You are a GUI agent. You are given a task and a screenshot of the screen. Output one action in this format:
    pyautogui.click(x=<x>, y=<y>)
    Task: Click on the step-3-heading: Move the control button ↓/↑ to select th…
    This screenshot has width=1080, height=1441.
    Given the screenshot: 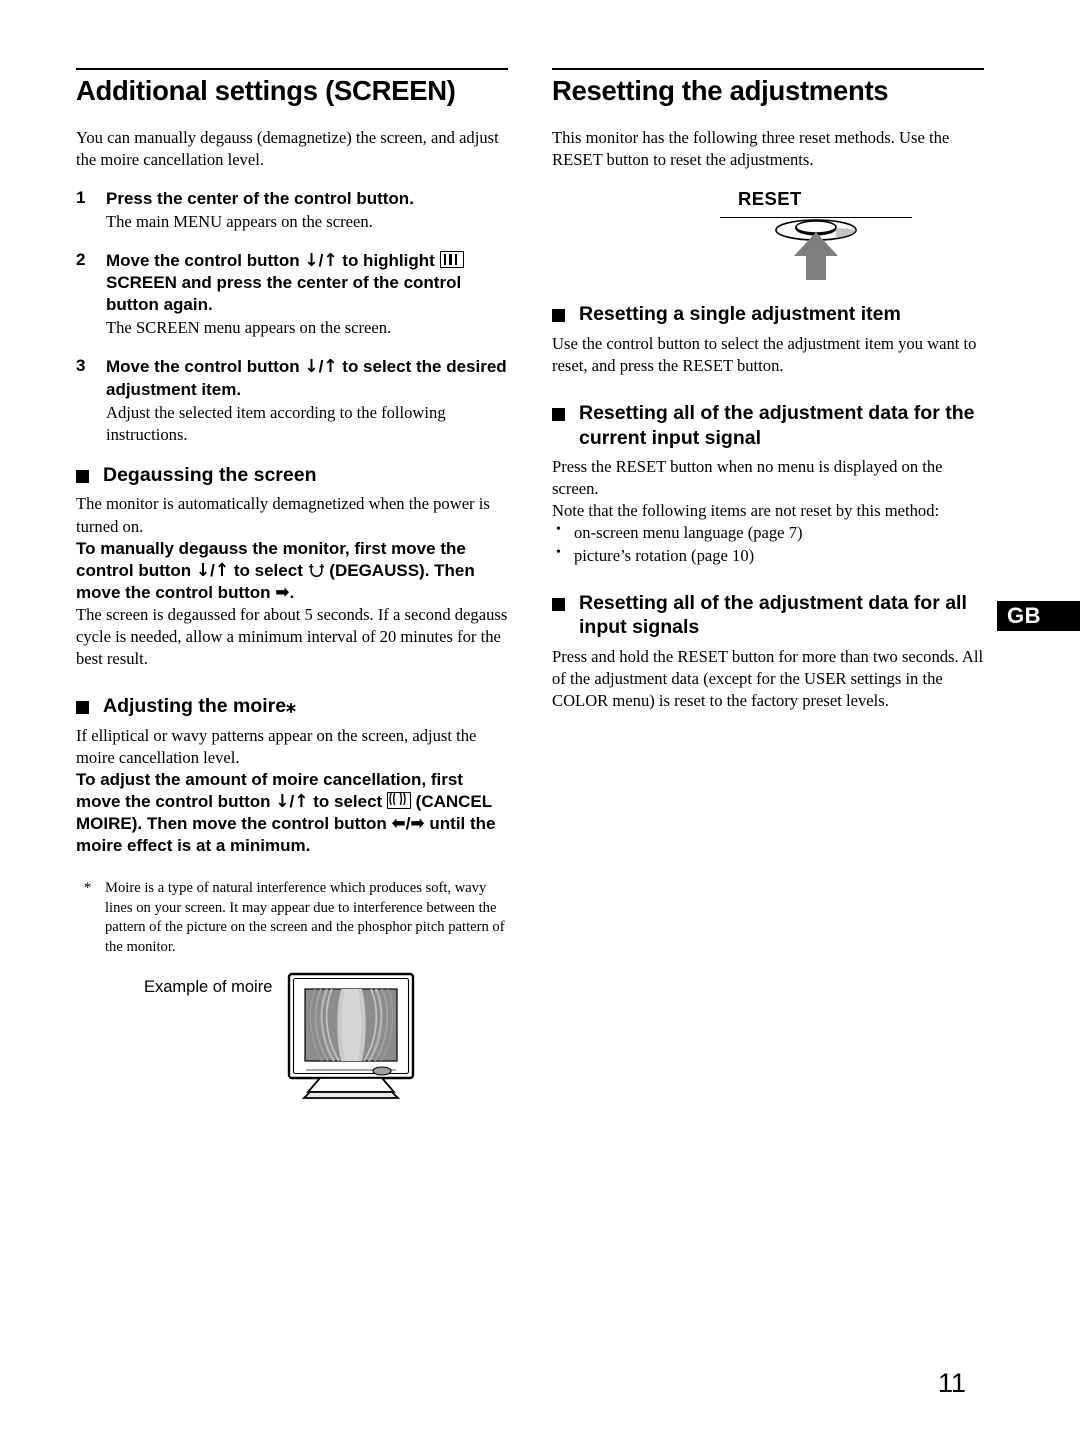 What is the action you would take?
    pyautogui.click(x=307, y=378)
    